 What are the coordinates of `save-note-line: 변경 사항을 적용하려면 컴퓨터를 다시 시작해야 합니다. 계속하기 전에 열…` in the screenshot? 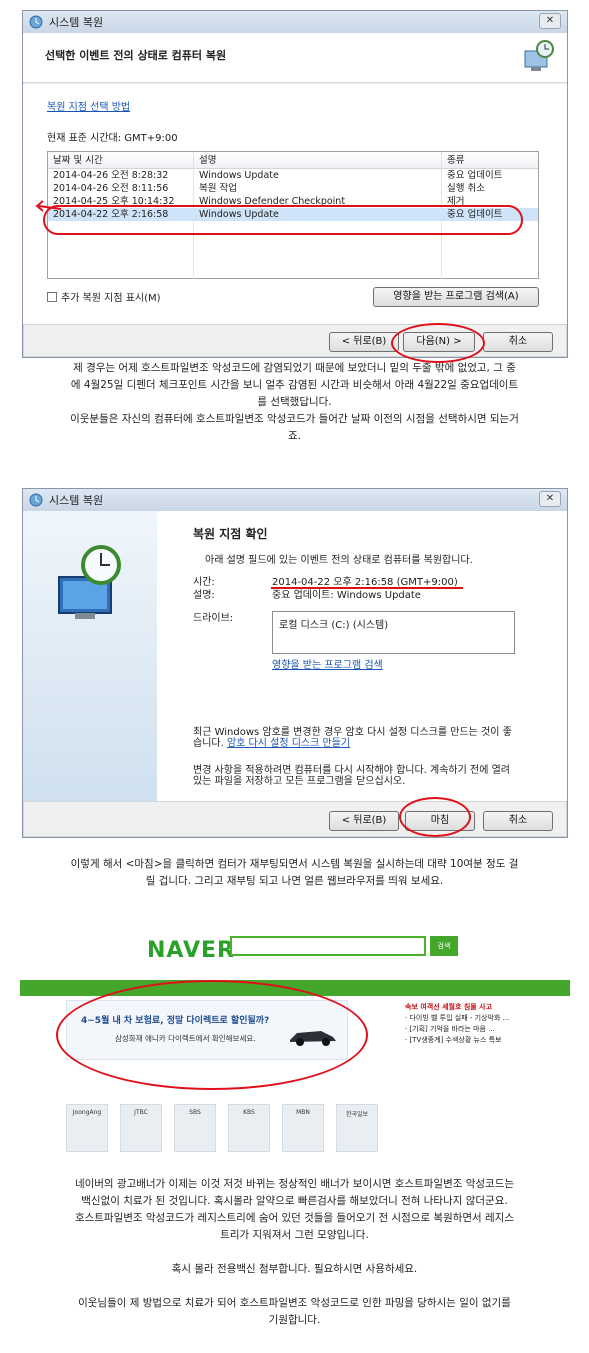 It's located at (351, 770).